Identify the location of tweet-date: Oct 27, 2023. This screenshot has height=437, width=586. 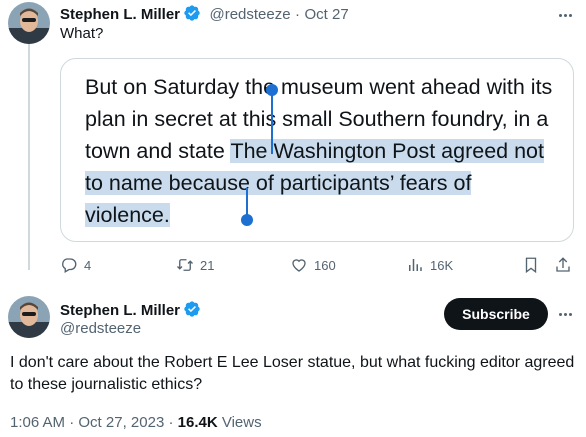
(121, 422).